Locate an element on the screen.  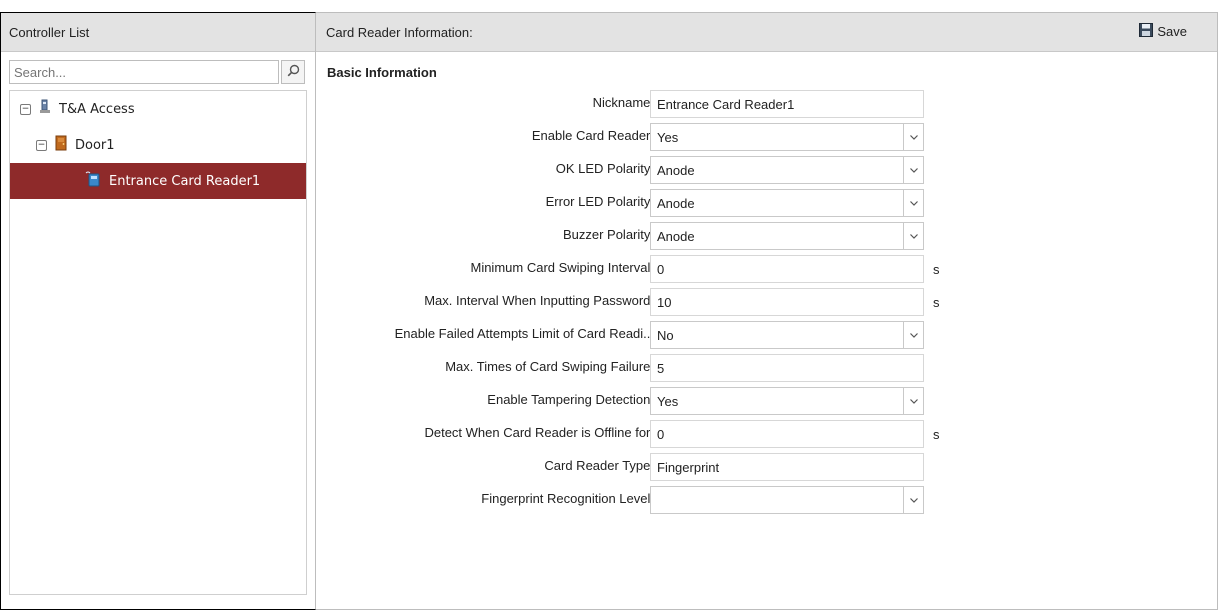
ok-led-polarity-select: Anode is located at coordinates (787, 170).